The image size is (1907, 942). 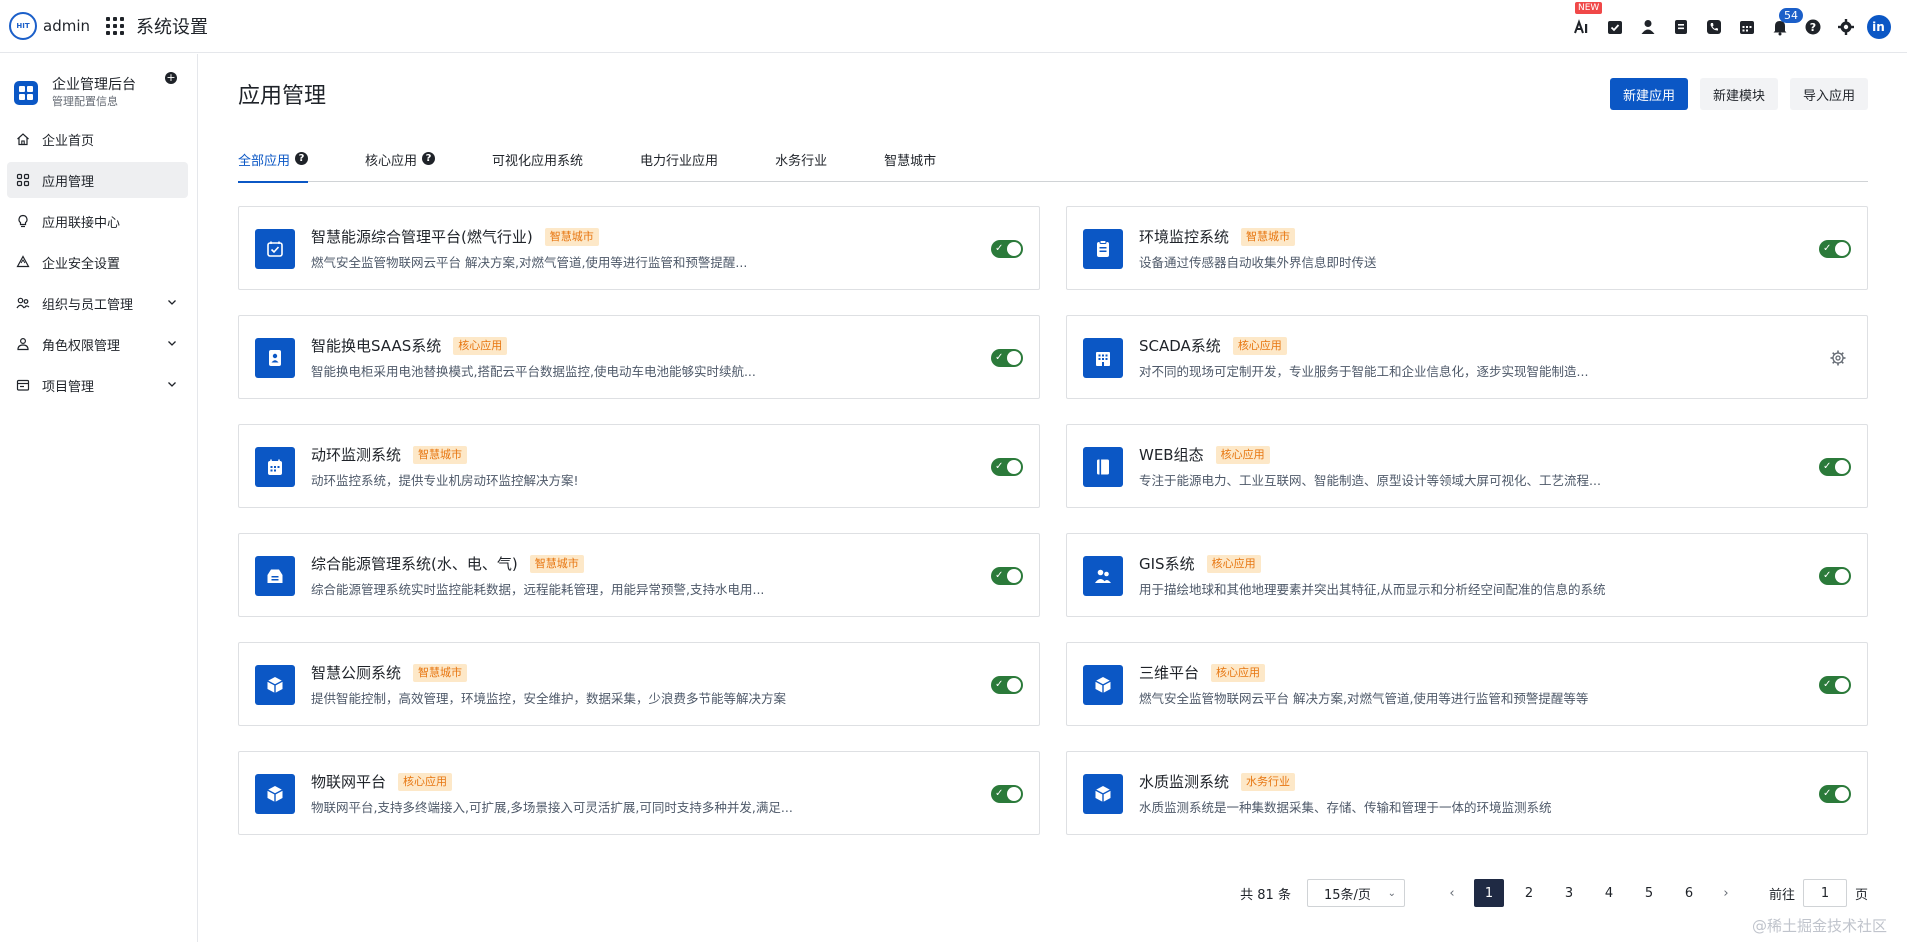 What do you see at coordinates (1689, 893) in the screenshot?
I see `page-6: 6` at bounding box center [1689, 893].